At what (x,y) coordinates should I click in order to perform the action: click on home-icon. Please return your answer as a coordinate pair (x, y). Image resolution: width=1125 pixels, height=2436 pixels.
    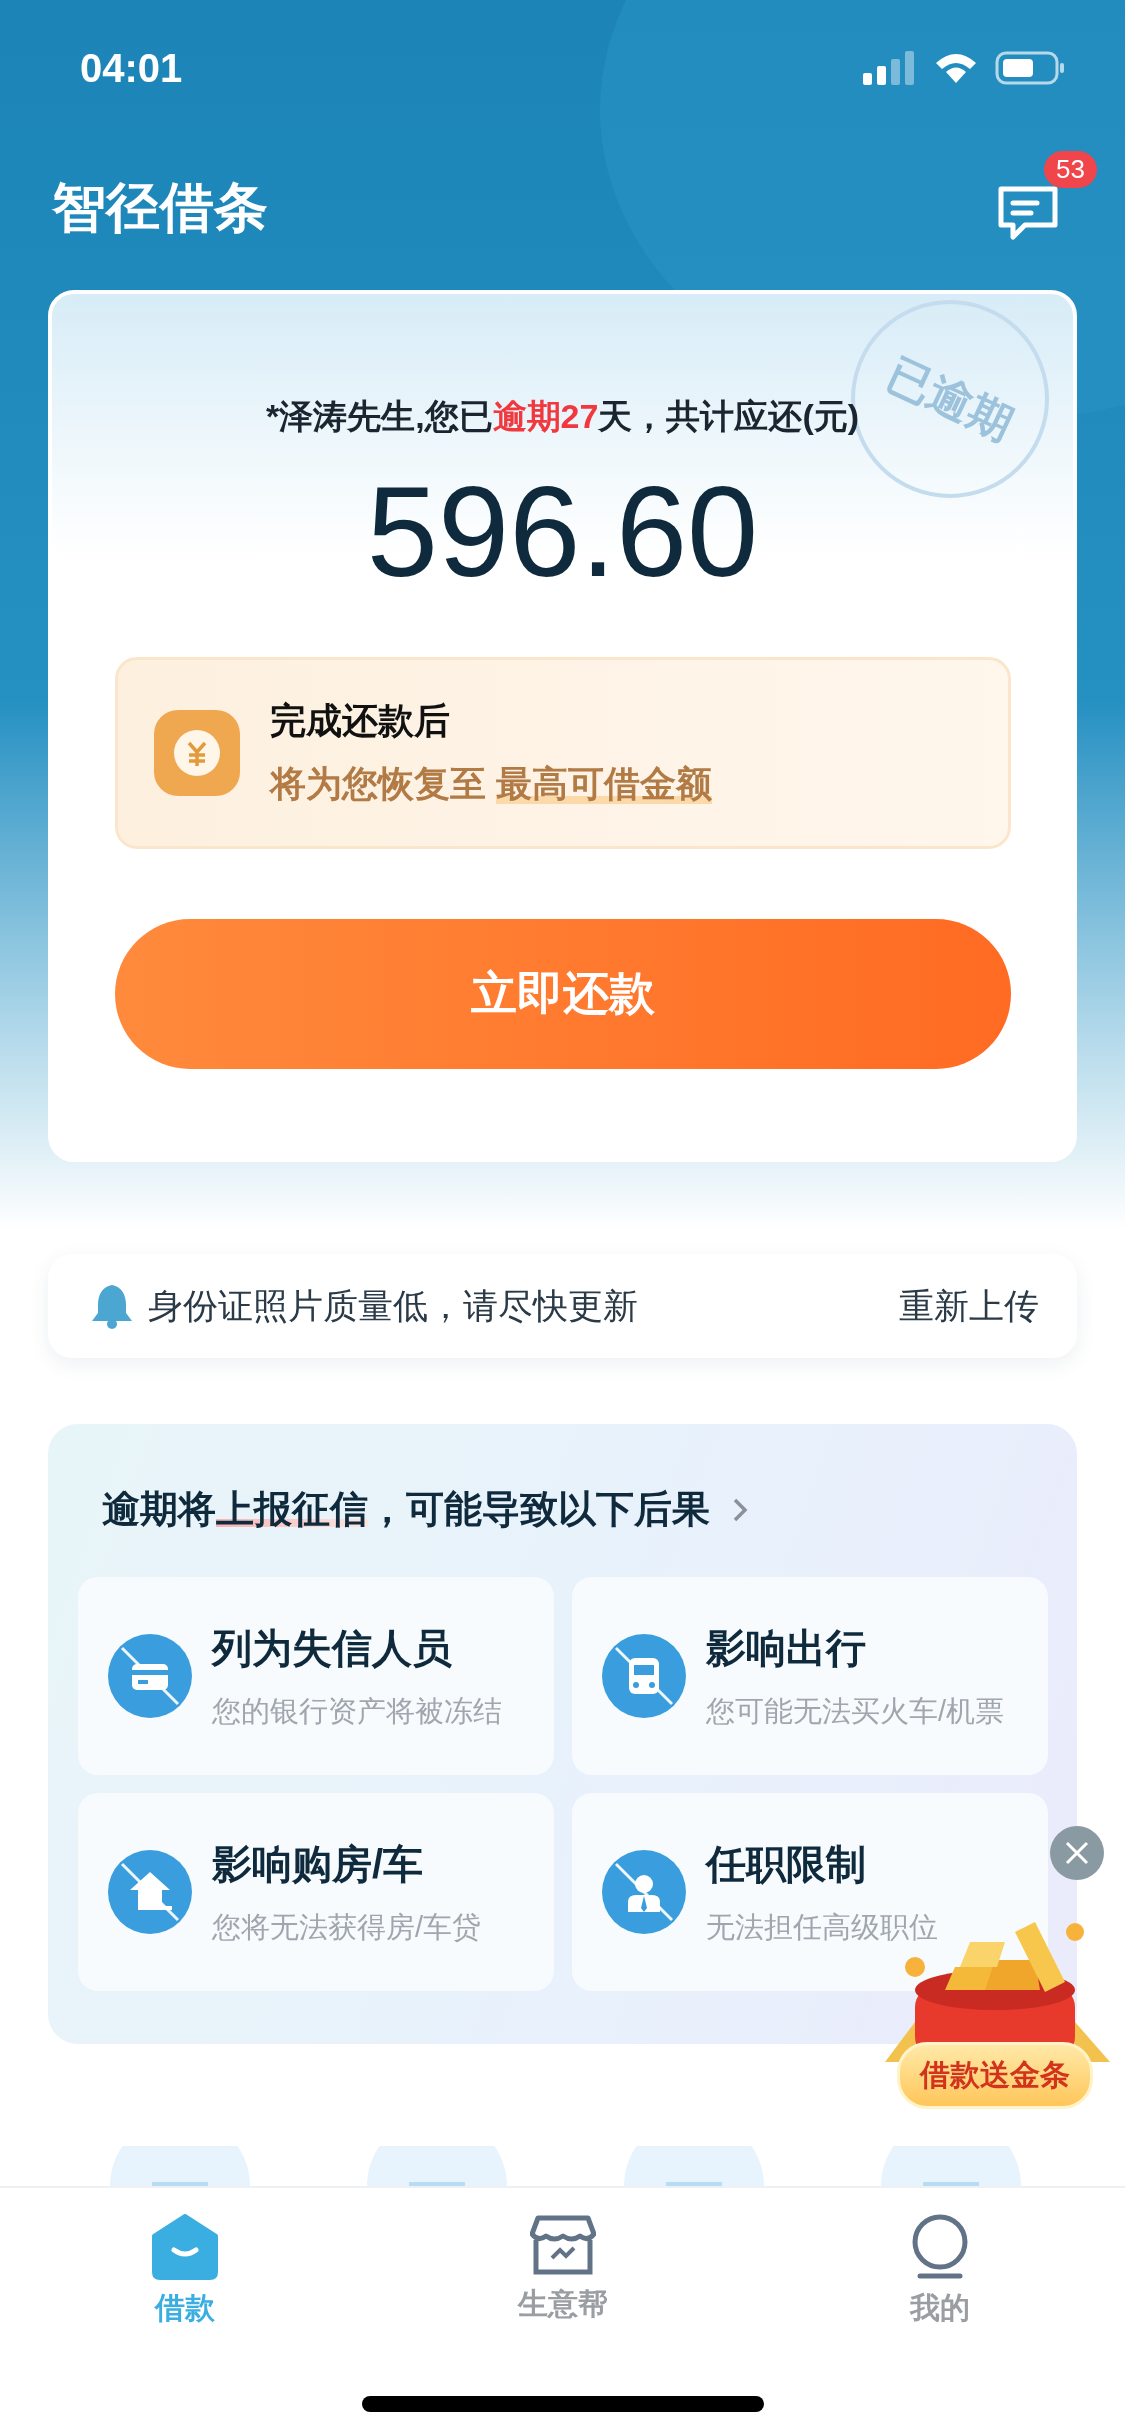
    Looking at the image, I should click on (185, 2247).